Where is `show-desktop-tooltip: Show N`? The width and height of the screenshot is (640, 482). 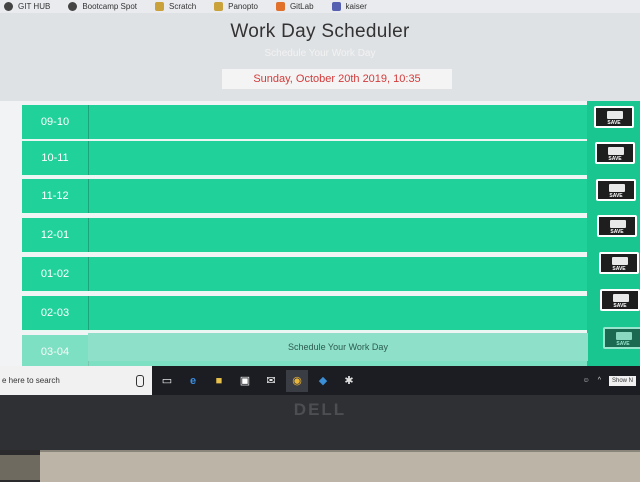 show-desktop-tooltip: Show N is located at coordinates (622, 380).